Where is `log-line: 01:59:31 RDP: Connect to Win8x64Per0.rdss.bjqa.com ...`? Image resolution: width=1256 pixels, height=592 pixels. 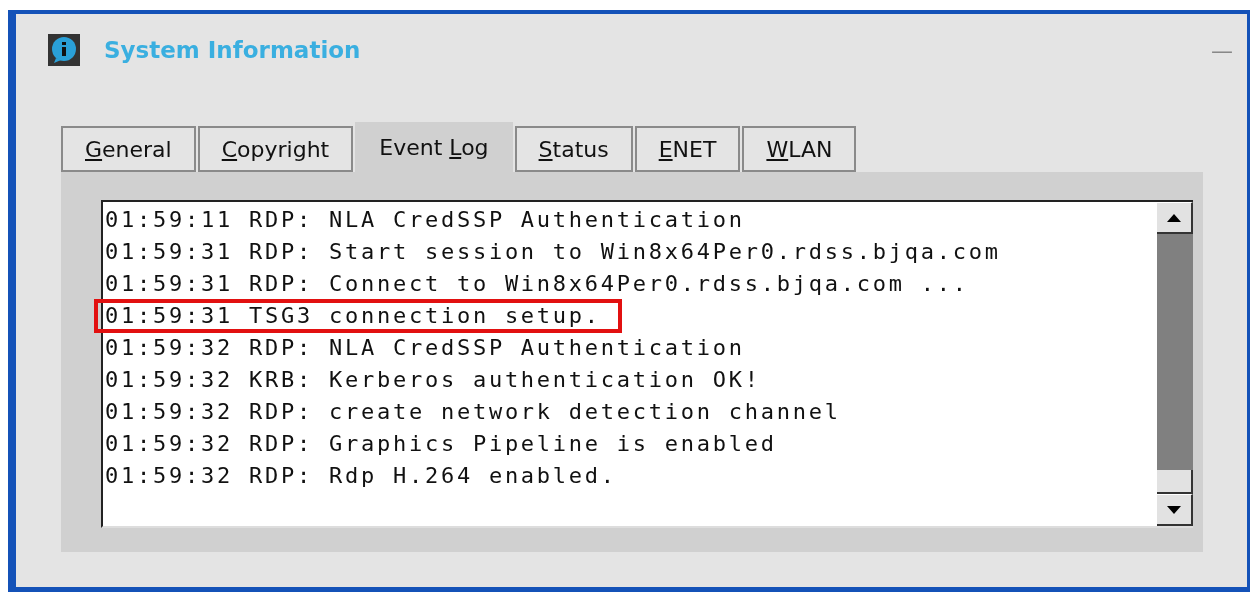
log-line: 01:59:31 RDP: Connect to Win8x64Per0.rdss.bjqa.com ... is located at coordinates (536, 284).